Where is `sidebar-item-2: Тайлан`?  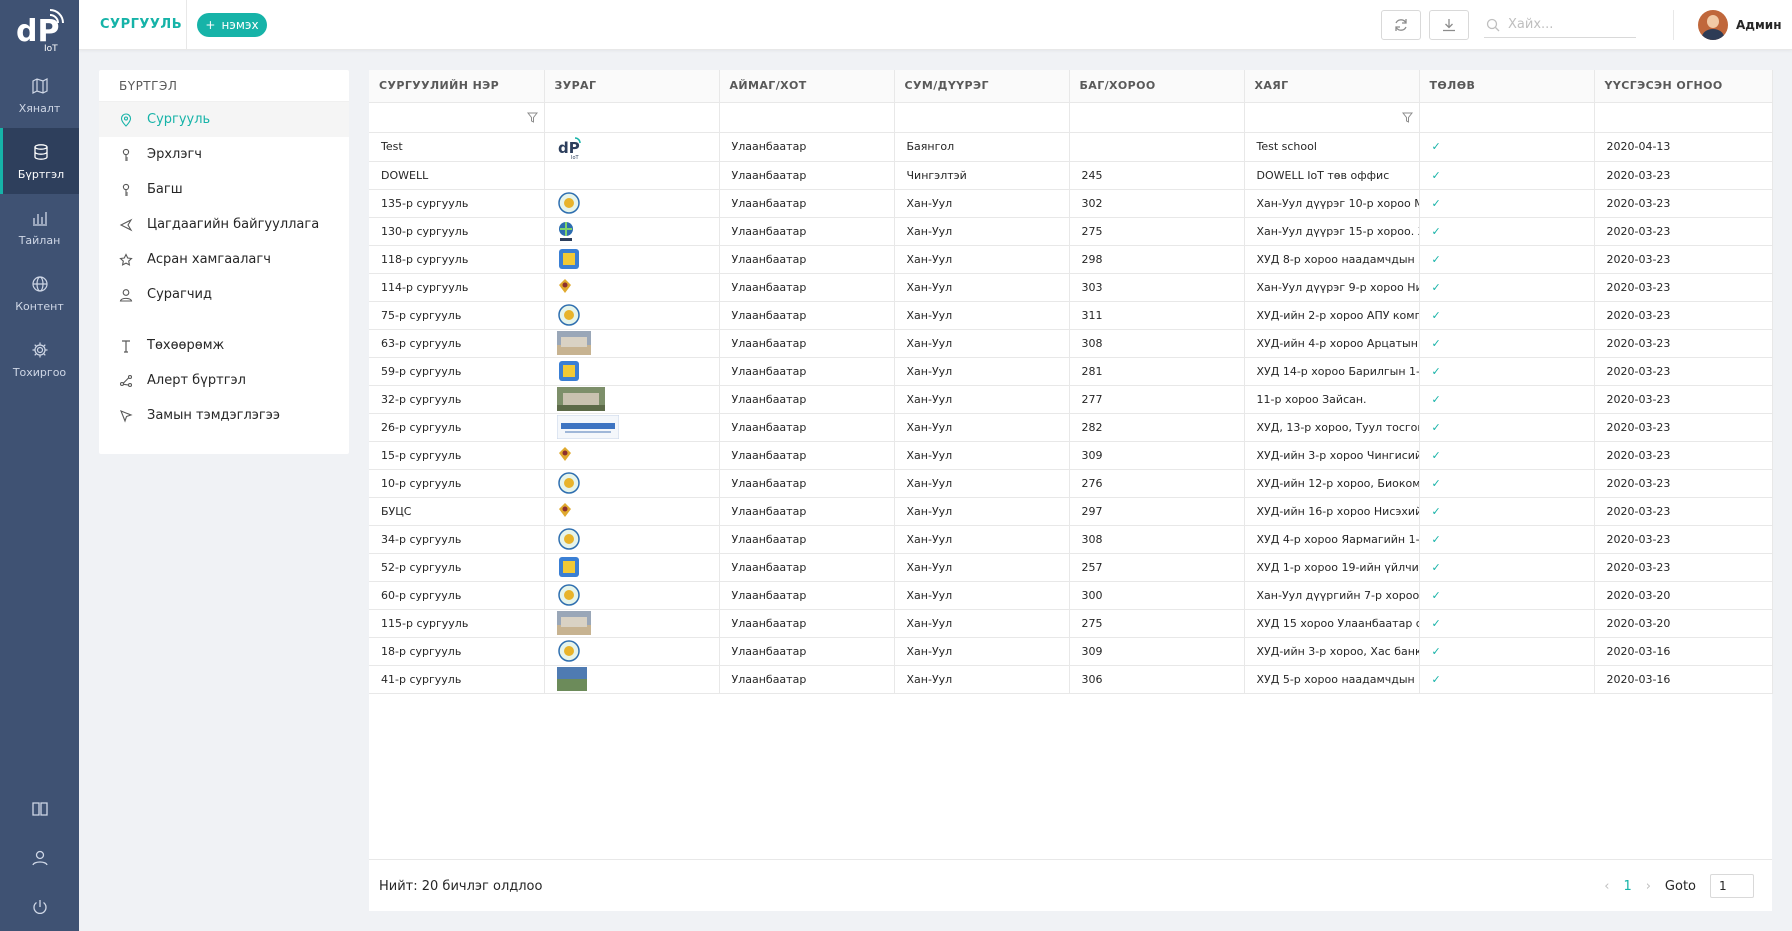
sidebar-item-2: Тайлан is located at coordinates (39, 227).